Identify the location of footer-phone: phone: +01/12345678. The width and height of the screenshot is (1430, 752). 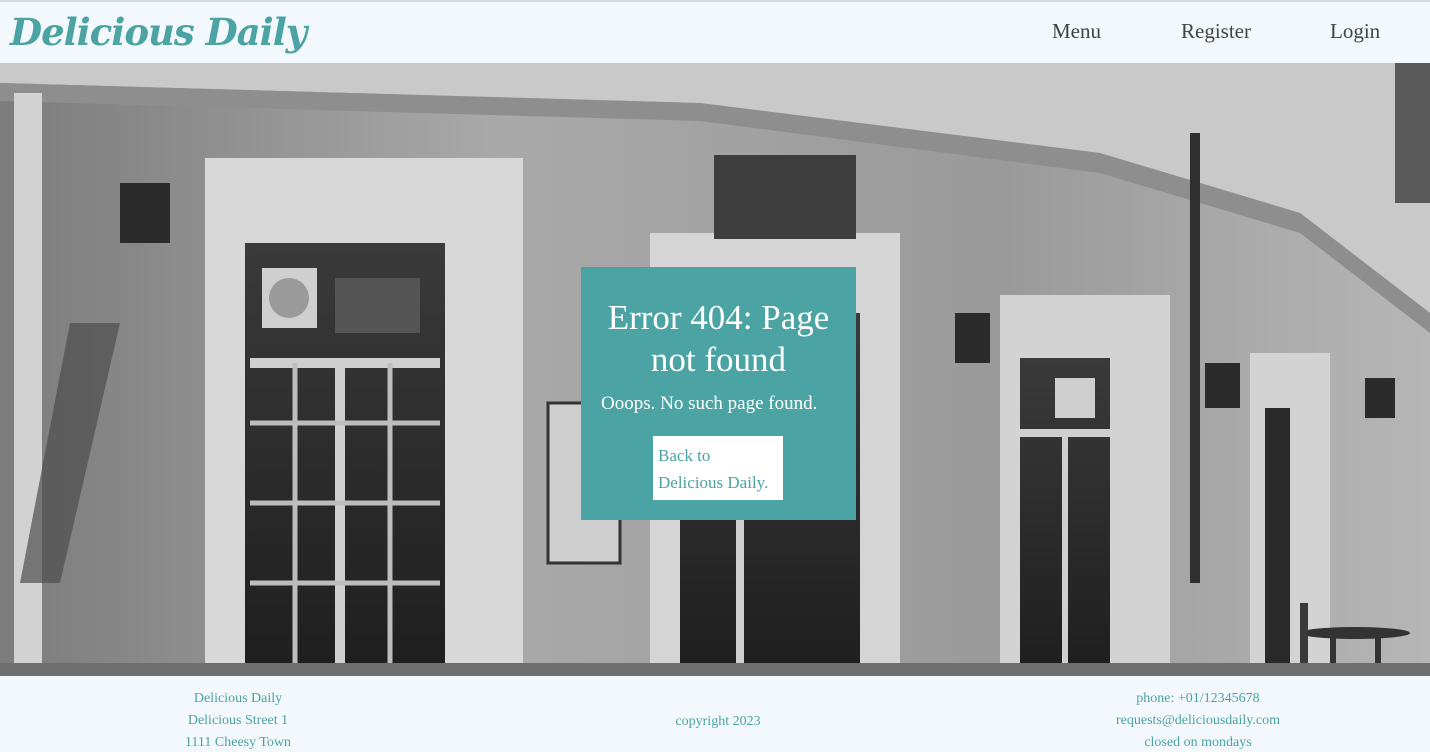
(1198, 698).